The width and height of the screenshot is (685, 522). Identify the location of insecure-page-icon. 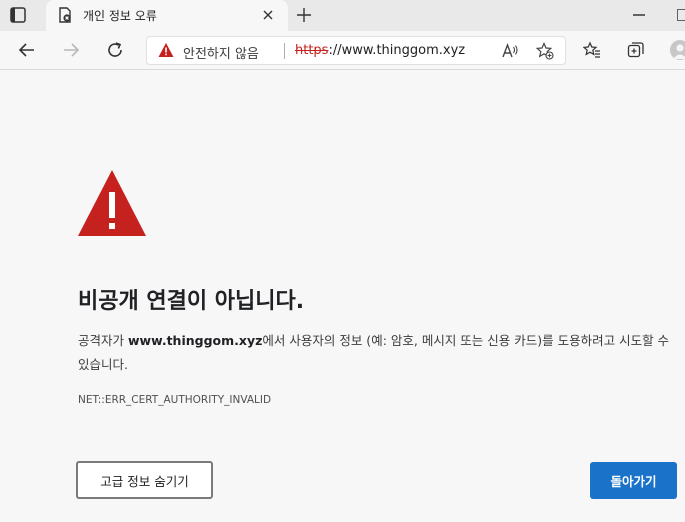
(65, 15).